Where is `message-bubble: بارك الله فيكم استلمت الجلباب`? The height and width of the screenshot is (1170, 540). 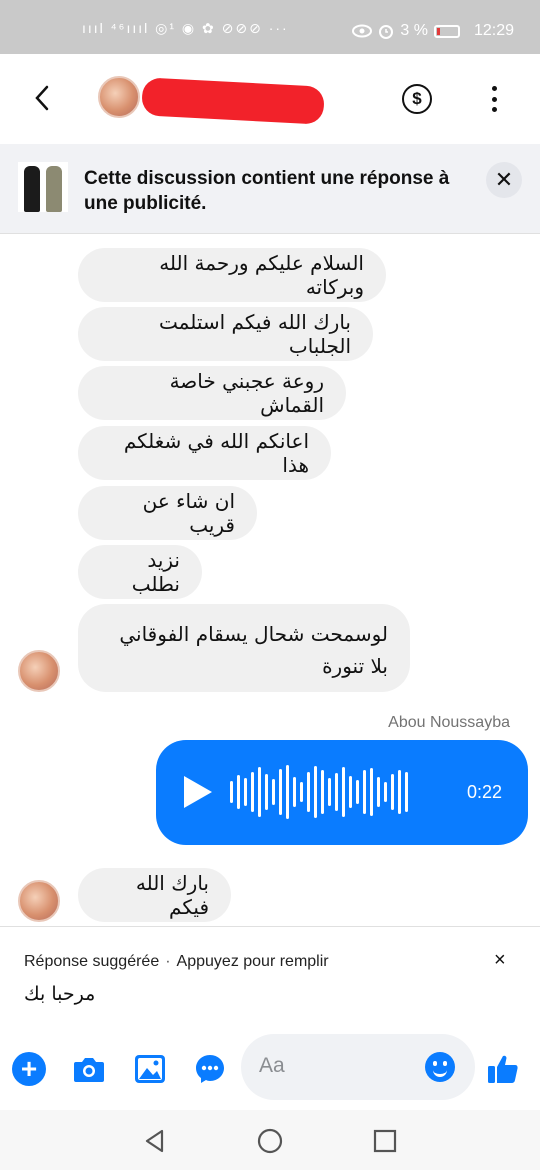 message-bubble: بارك الله فيكم استلمت الجلباب is located at coordinates (225, 334).